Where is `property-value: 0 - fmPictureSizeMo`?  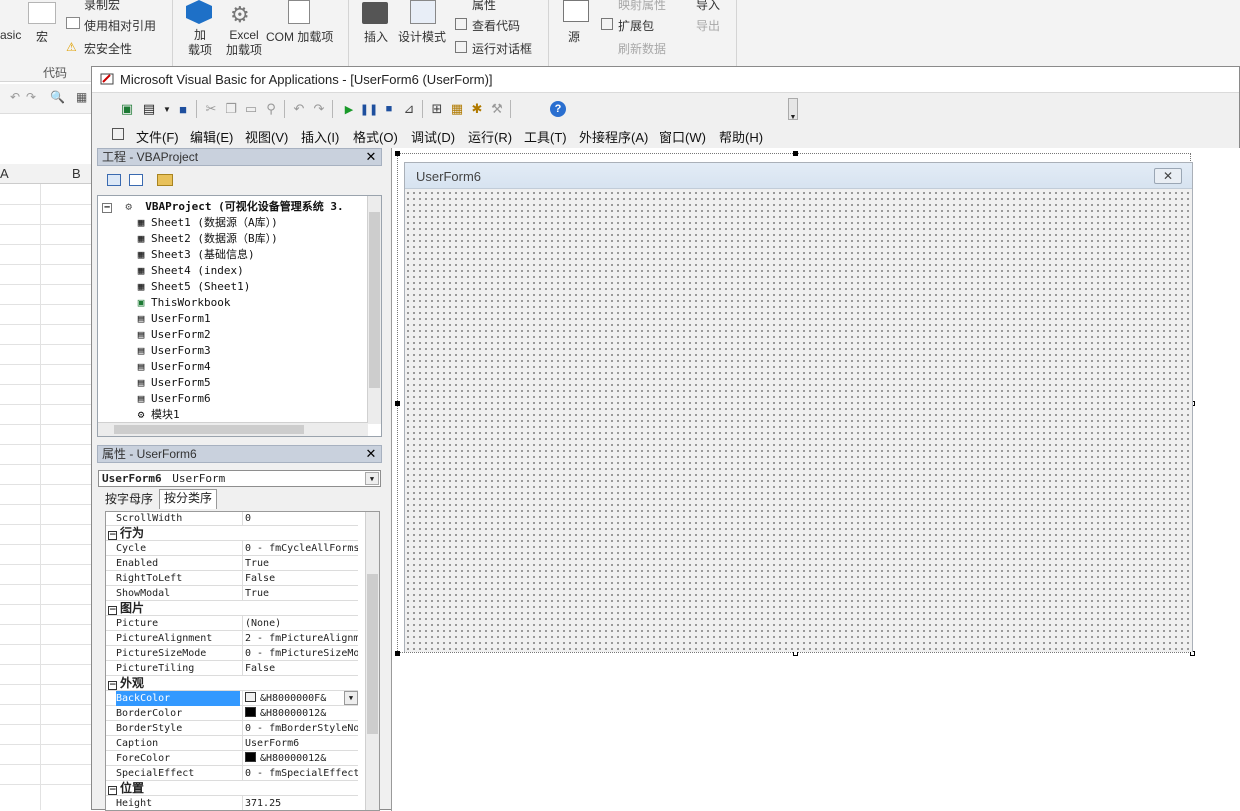
property-value: 0 - fmPictureSizeMo is located at coordinates (300, 653).